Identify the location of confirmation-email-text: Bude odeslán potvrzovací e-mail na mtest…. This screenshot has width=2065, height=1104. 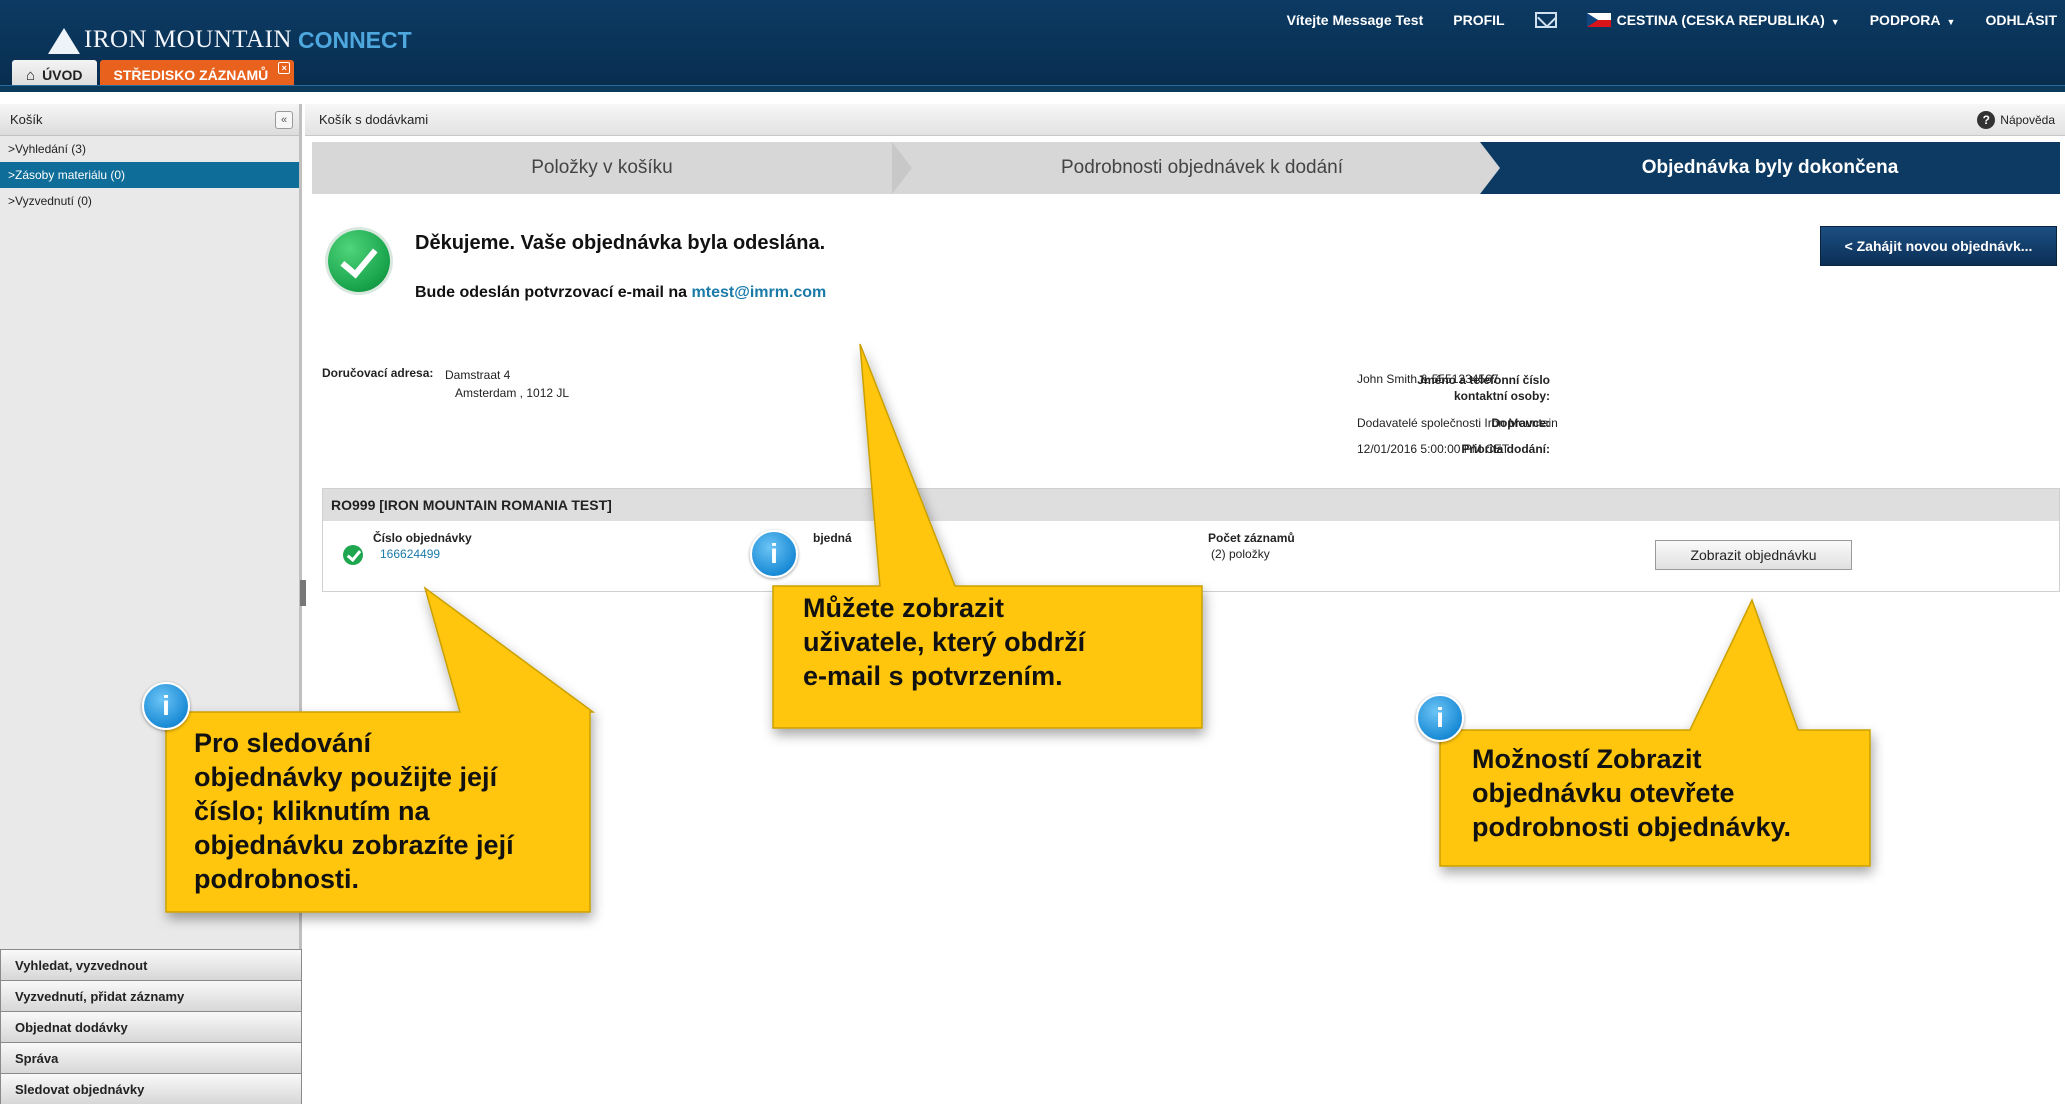
(620, 293).